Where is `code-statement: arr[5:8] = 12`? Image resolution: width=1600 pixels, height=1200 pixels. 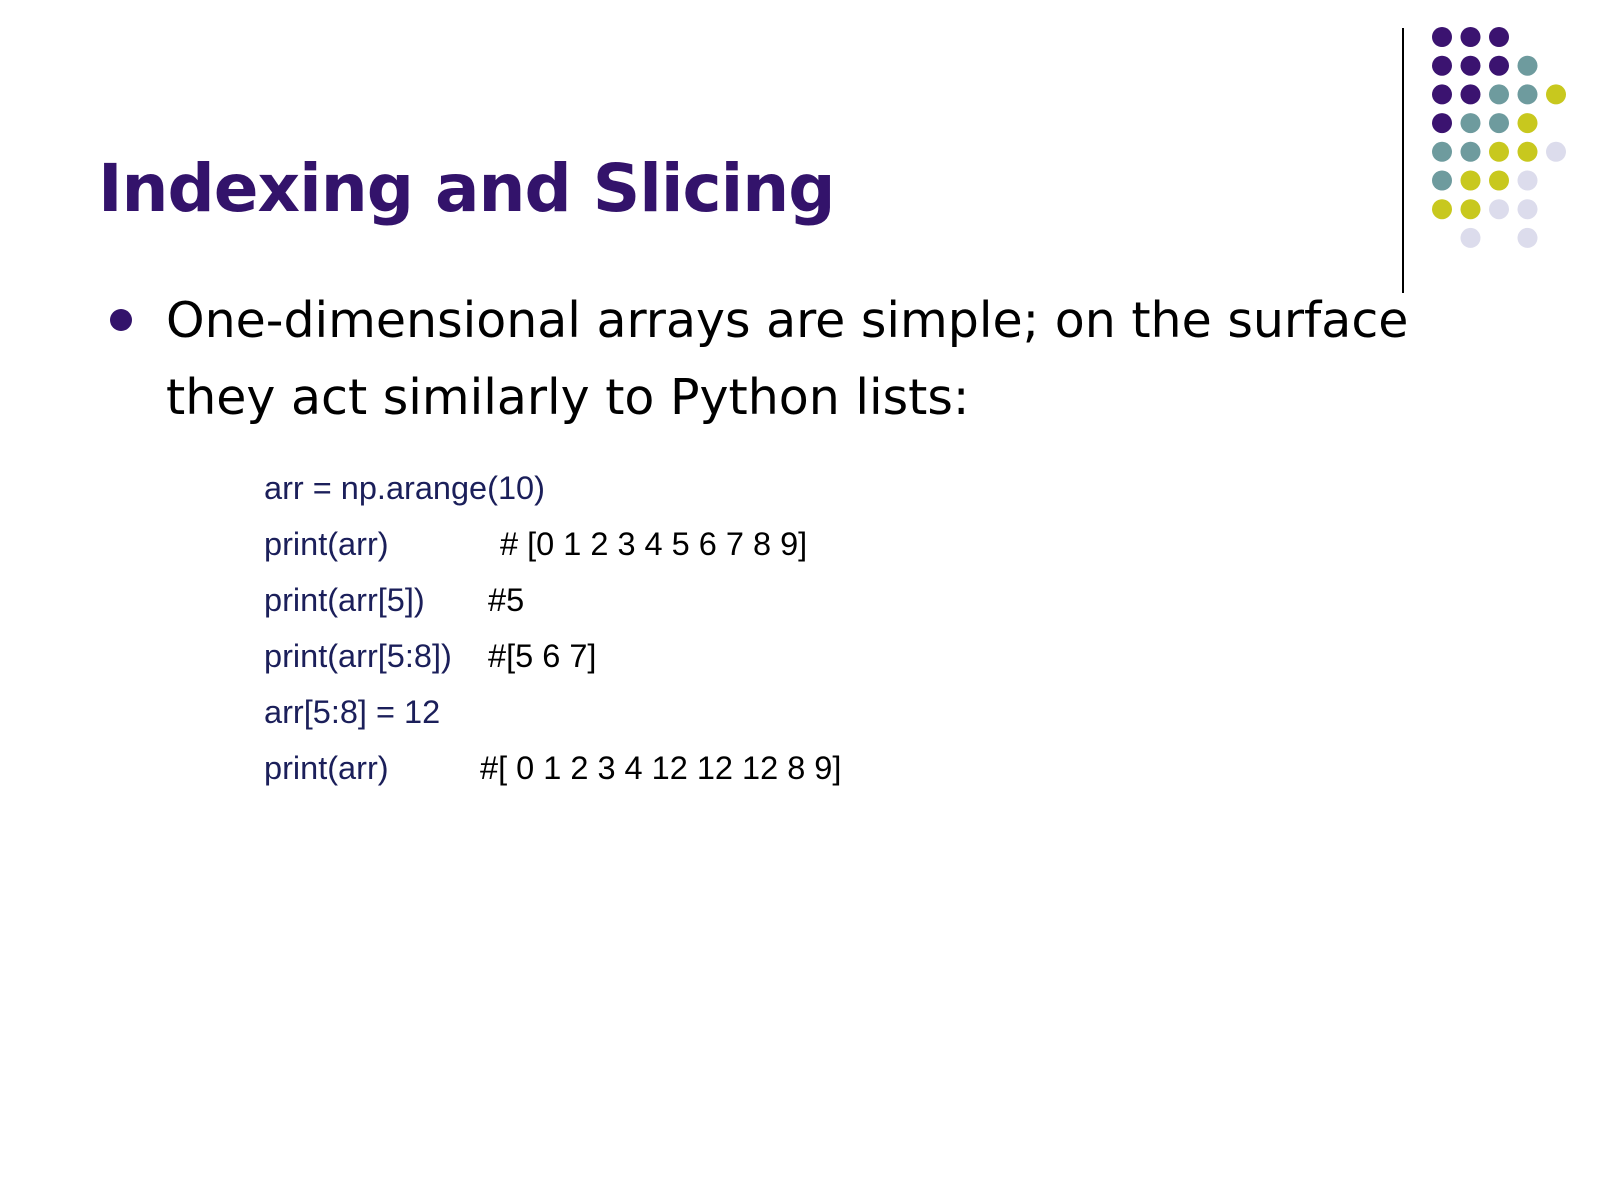
code-statement: arr[5:8] = 12 is located at coordinates (352, 712).